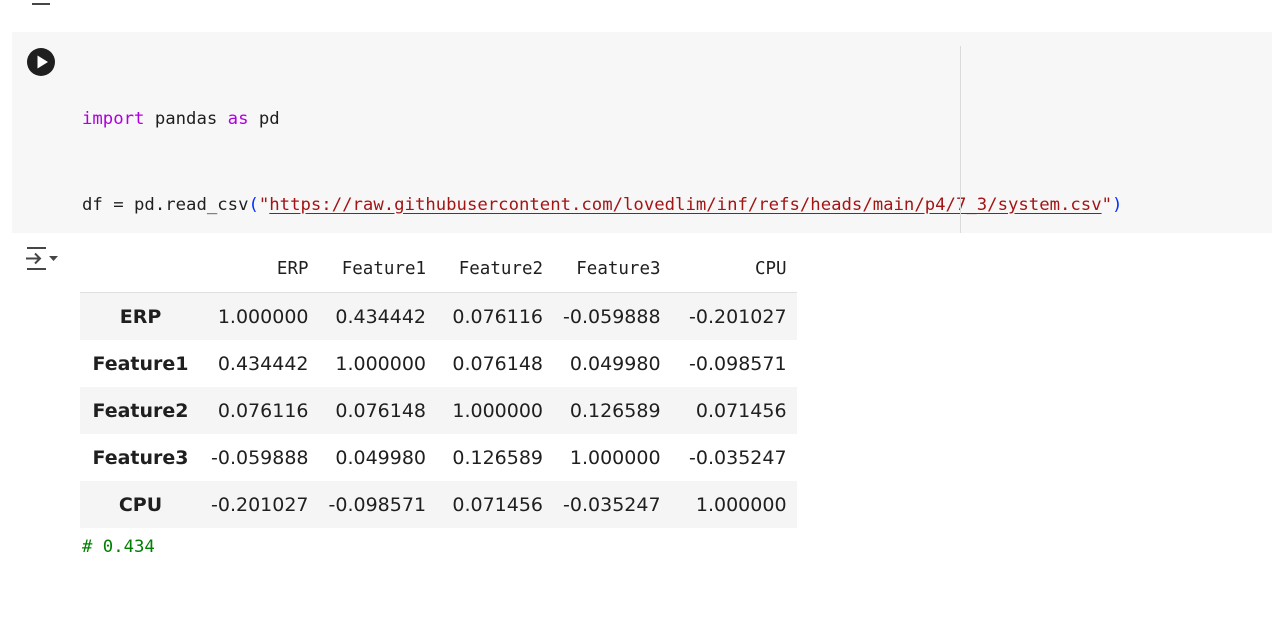 The image size is (1272, 618). I want to click on row-index: Feature1, so click(140, 363).